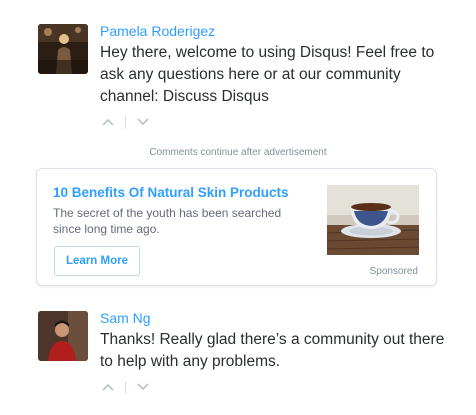 This screenshot has height=415, width=476. I want to click on ad-notice: Comments continue after advertisement, so click(238, 152).